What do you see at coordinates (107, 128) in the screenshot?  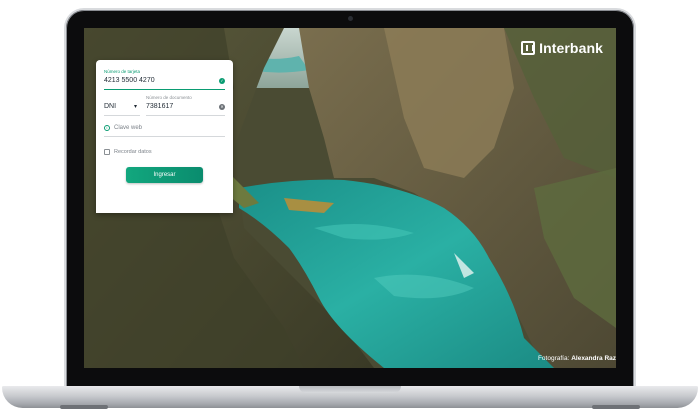 I see `info-icon: i` at bounding box center [107, 128].